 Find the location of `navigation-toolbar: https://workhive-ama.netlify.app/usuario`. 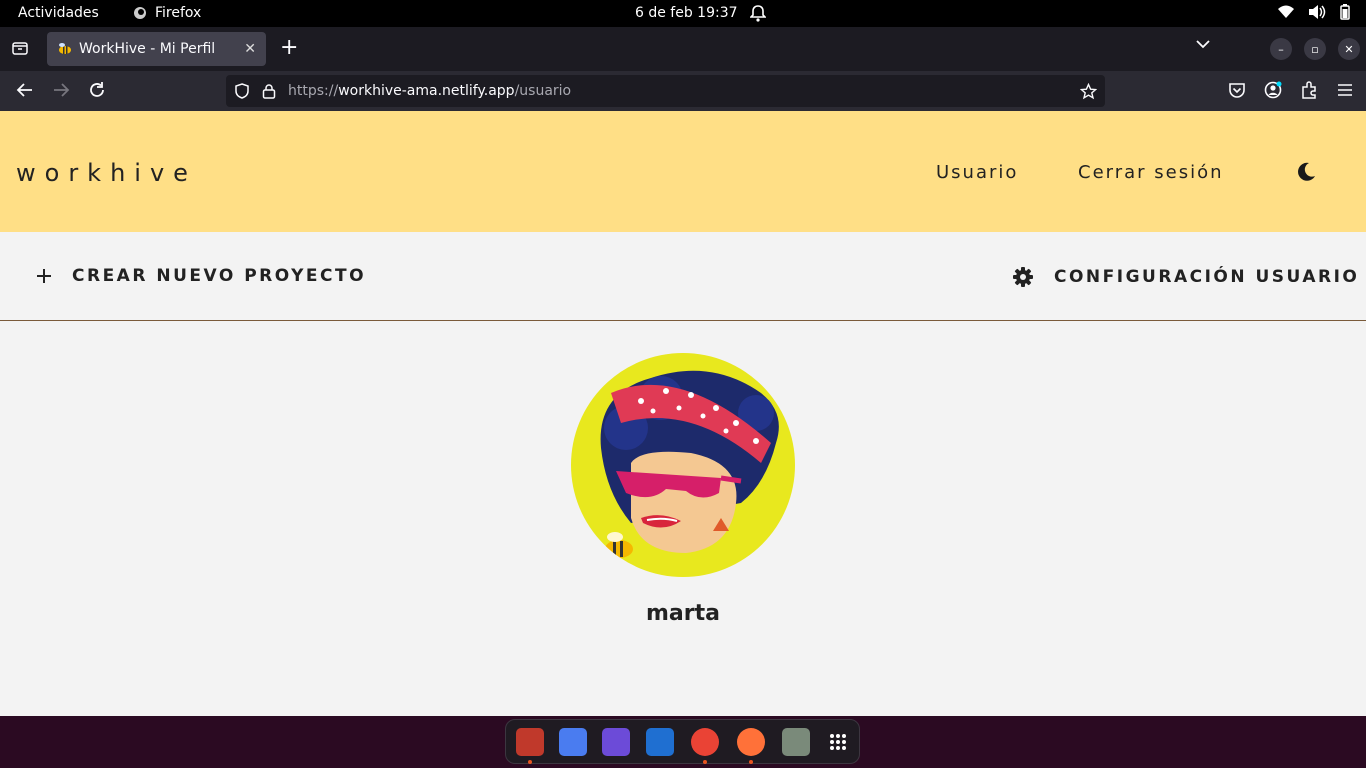

navigation-toolbar: https://workhive-ama.netlify.app/usuario is located at coordinates (683, 91).